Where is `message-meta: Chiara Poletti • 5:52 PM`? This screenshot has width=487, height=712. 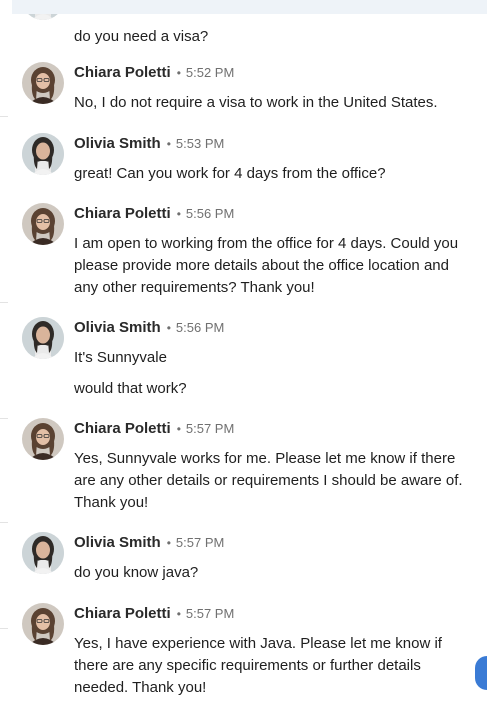 message-meta: Chiara Poletti • 5:52 PM is located at coordinates (272, 73).